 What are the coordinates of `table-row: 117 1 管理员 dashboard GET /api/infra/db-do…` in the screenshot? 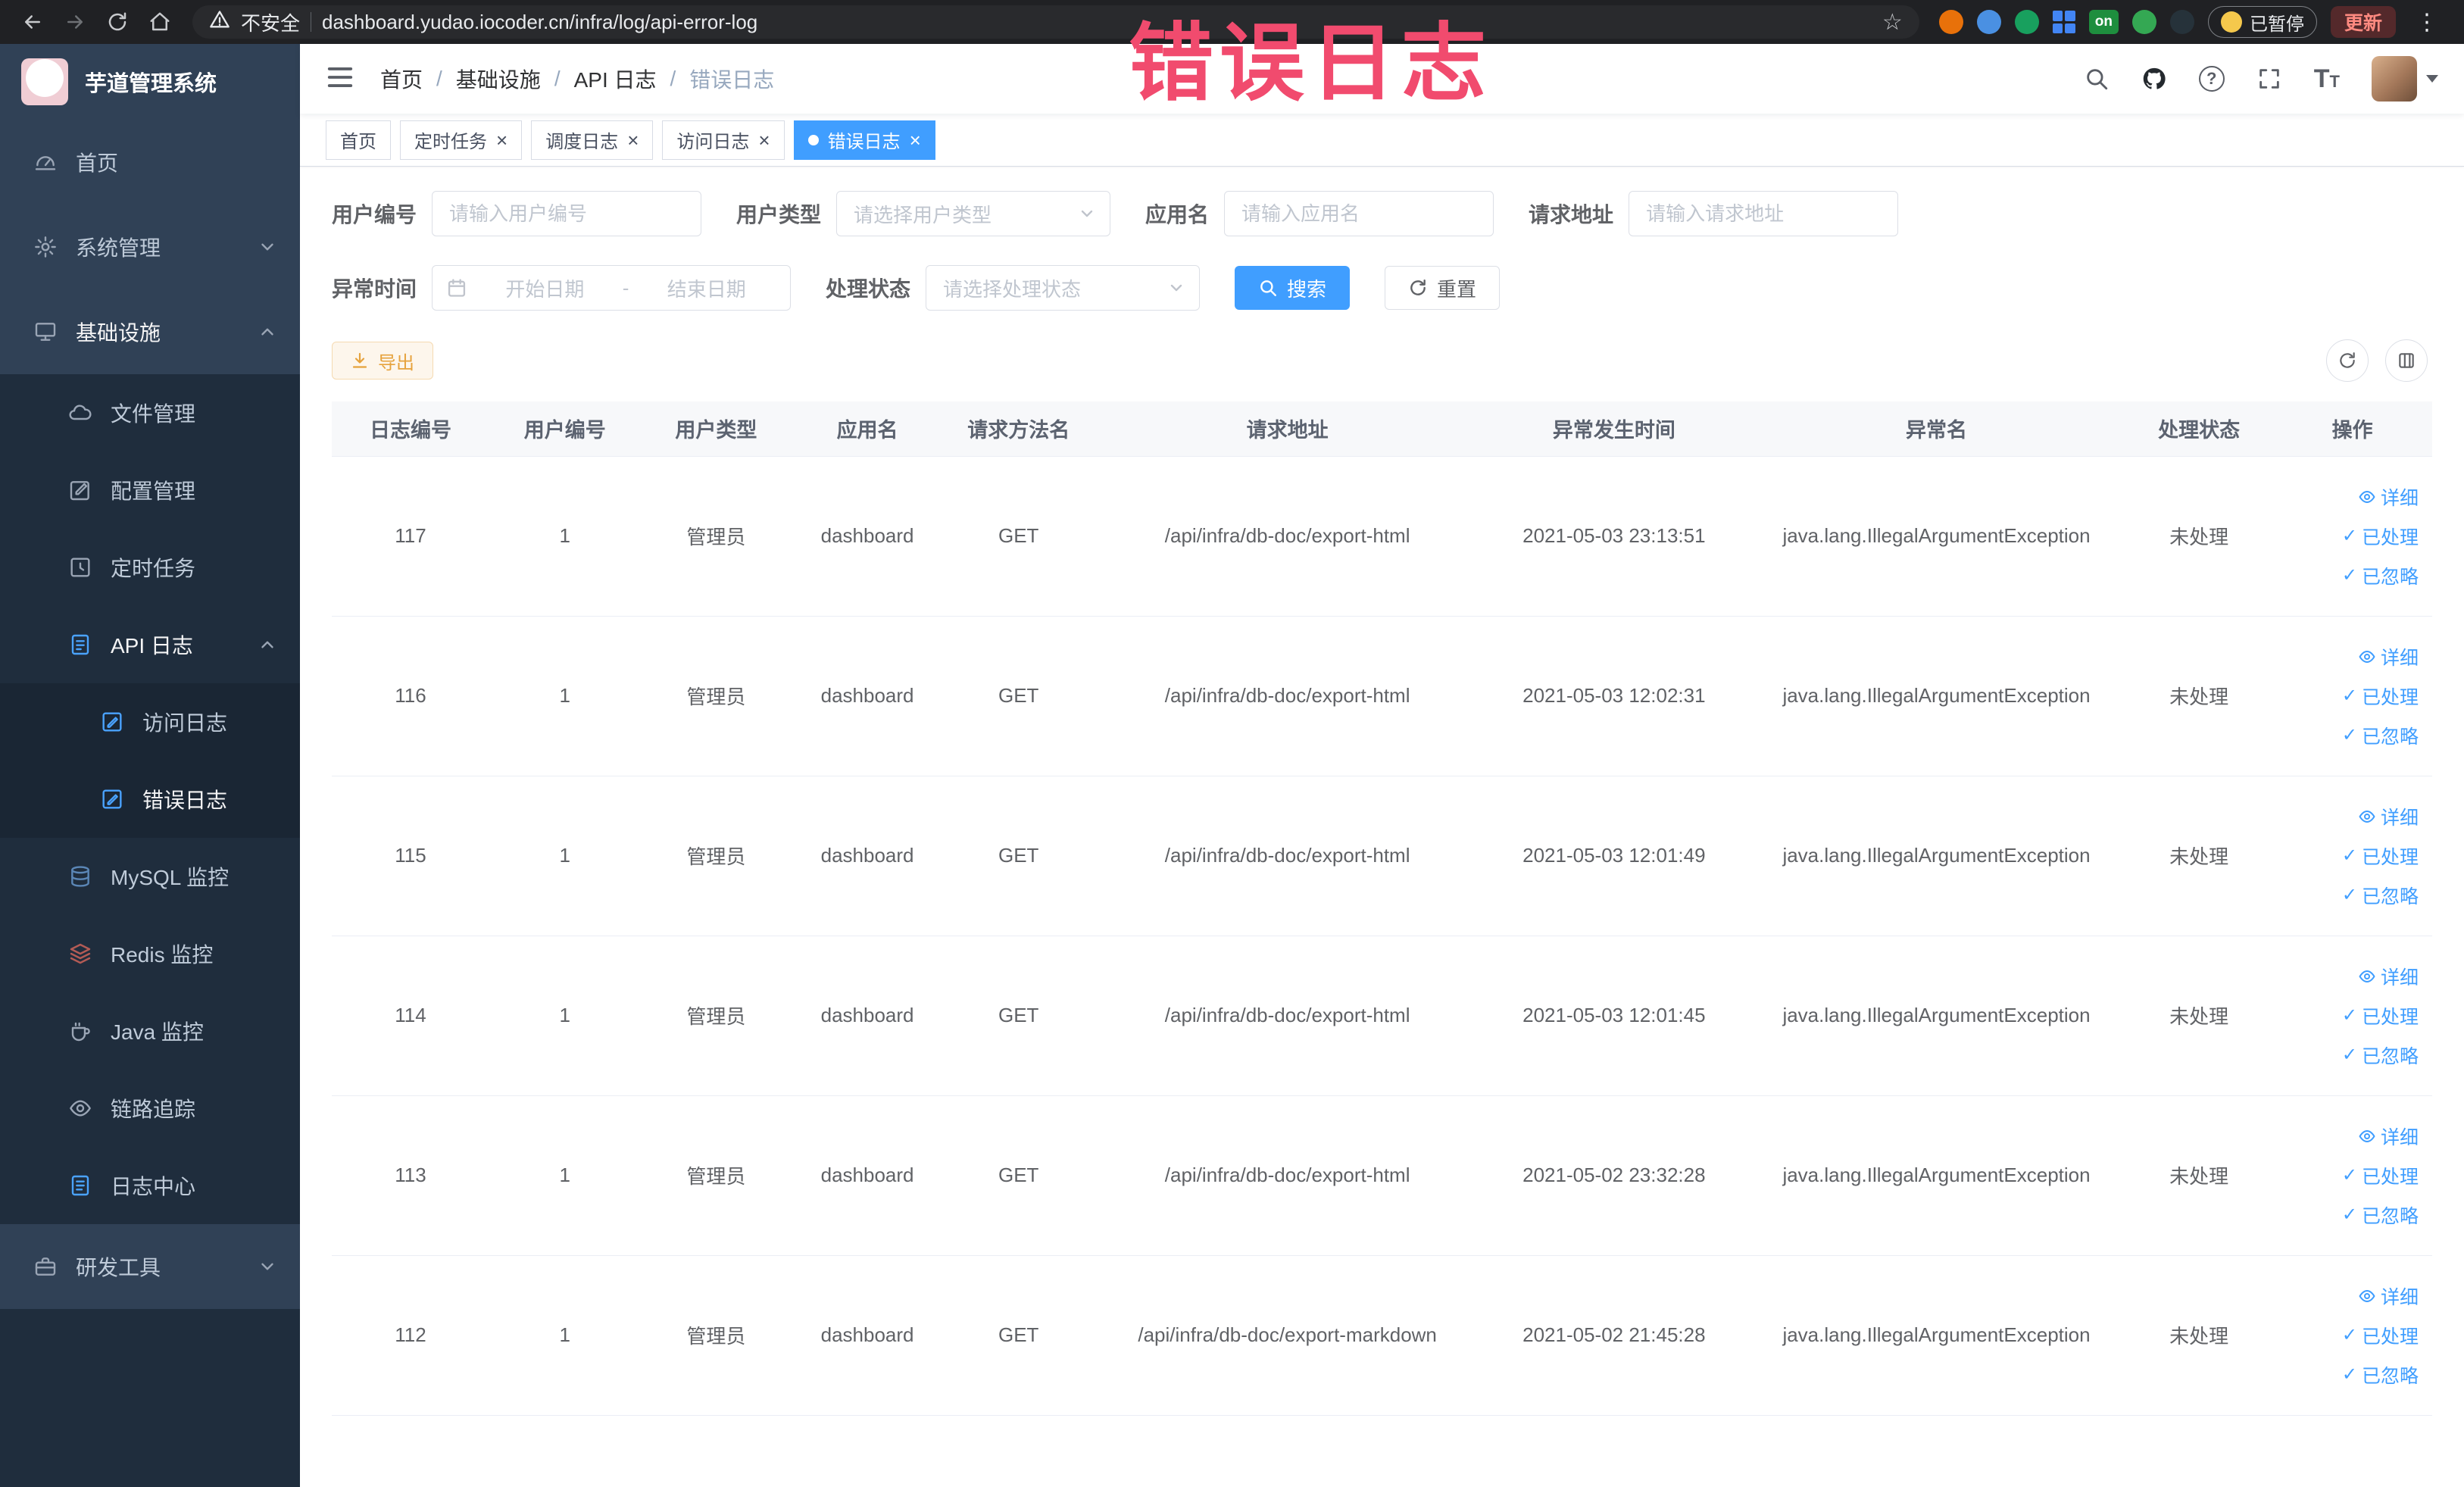 It's located at (1382, 536).